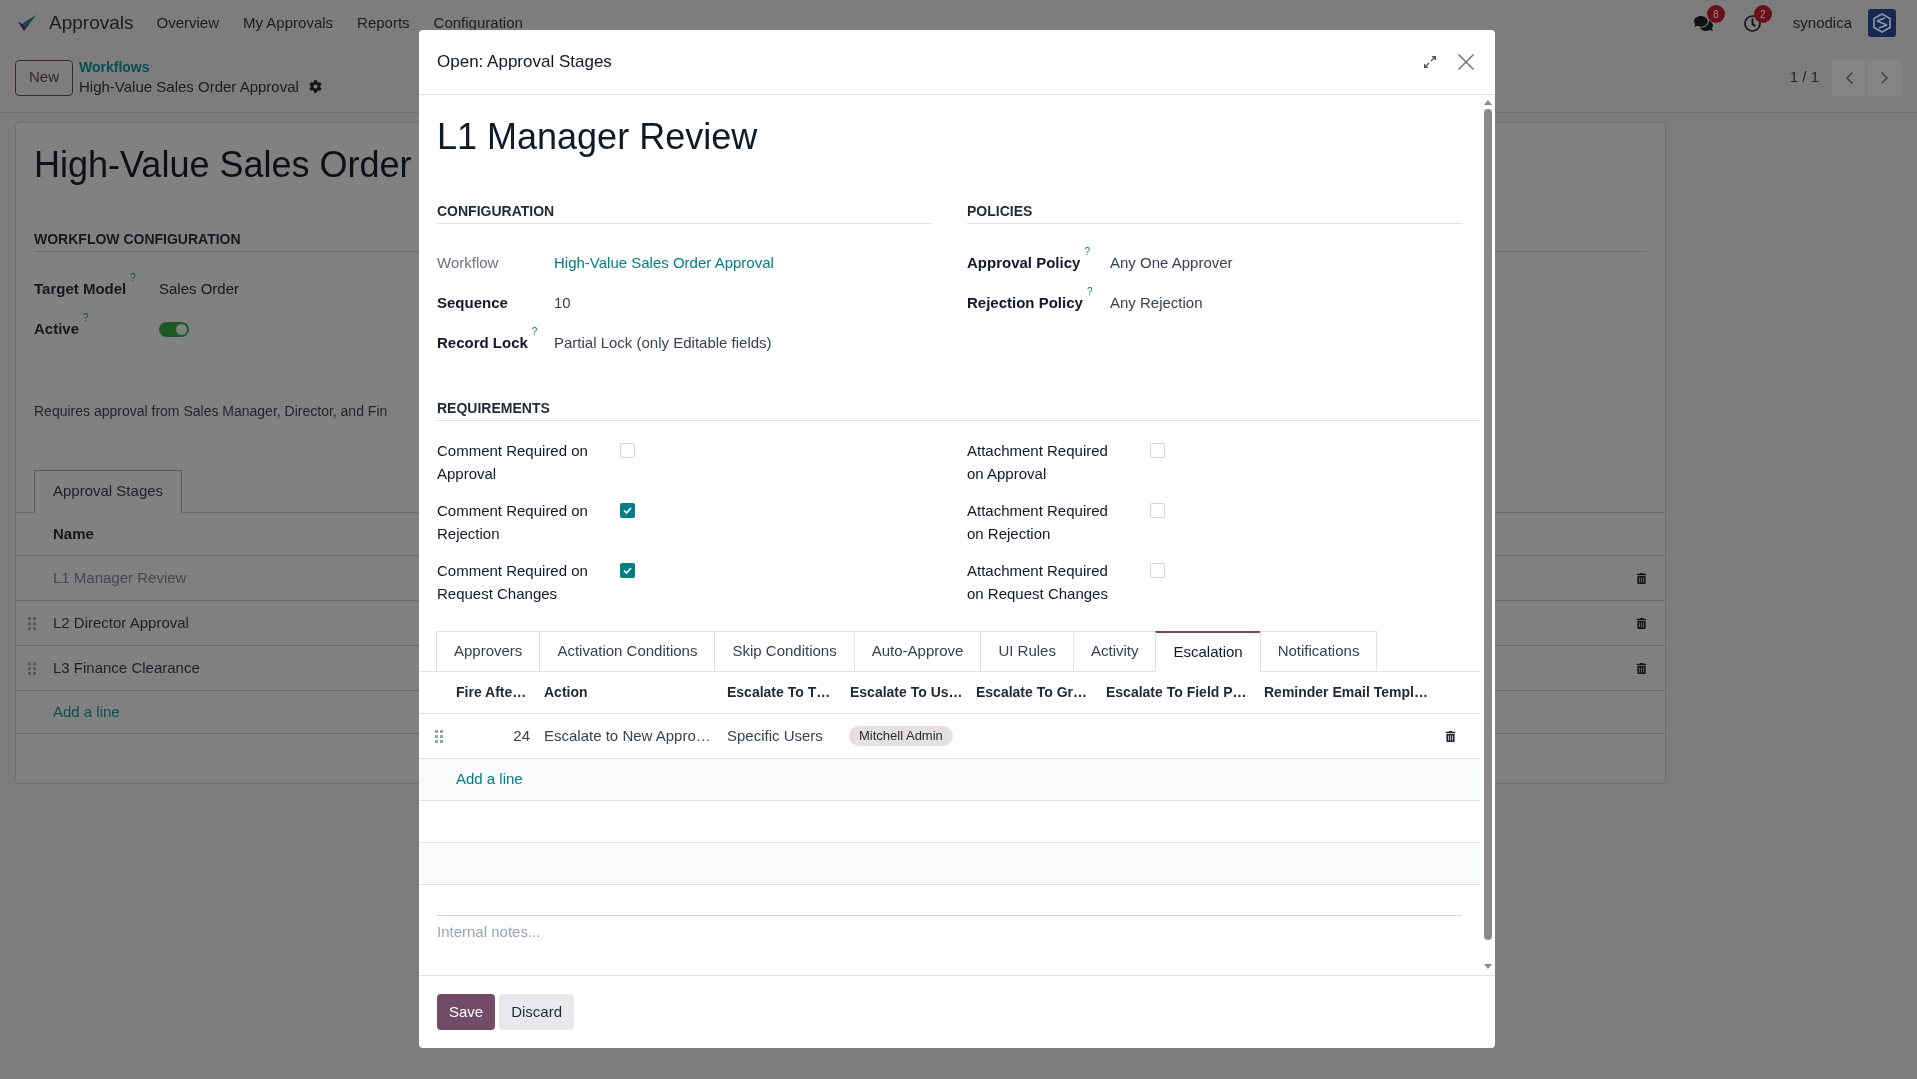 The width and height of the screenshot is (1917, 1079). Describe the element at coordinates (1487, 524) in the screenshot. I see `scrollbar-thumb` at that location.